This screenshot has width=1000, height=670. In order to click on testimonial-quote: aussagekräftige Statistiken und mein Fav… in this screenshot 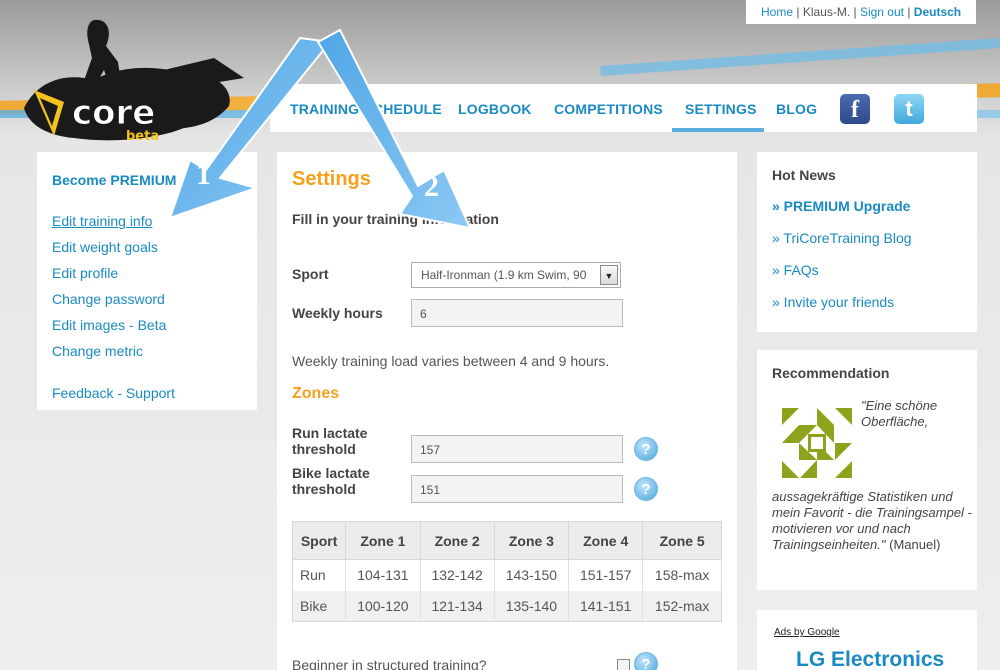, I will do `click(872, 521)`.